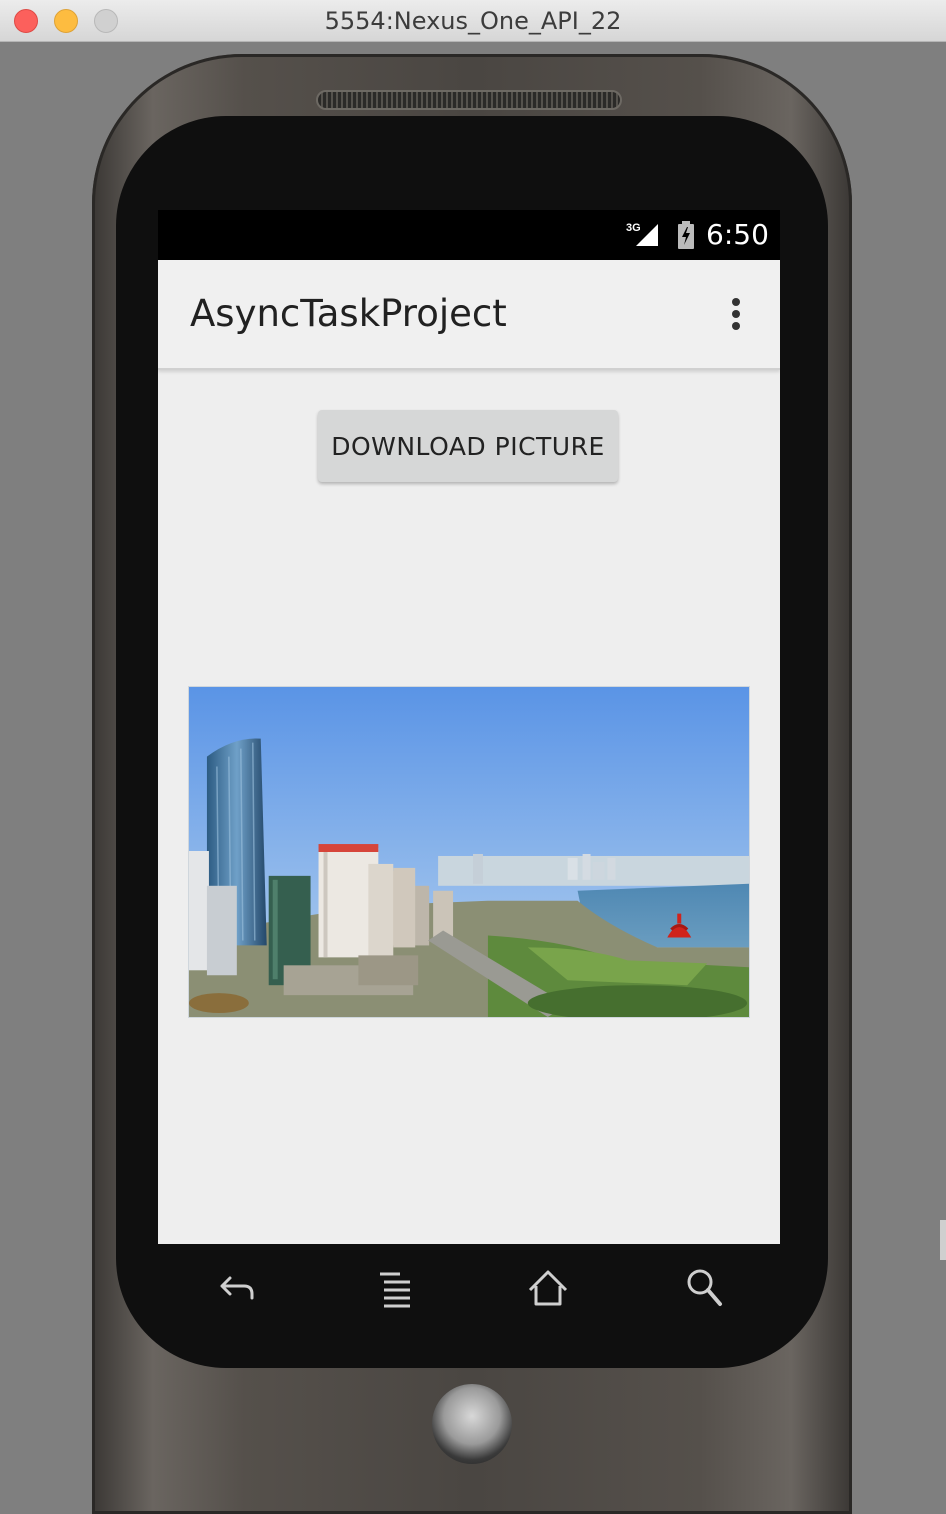 This screenshot has height=1514, width=946. What do you see at coordinates (943, 1240) in the screenshot?
I see `window-edge-handle` at bounding box center [943, 1240].